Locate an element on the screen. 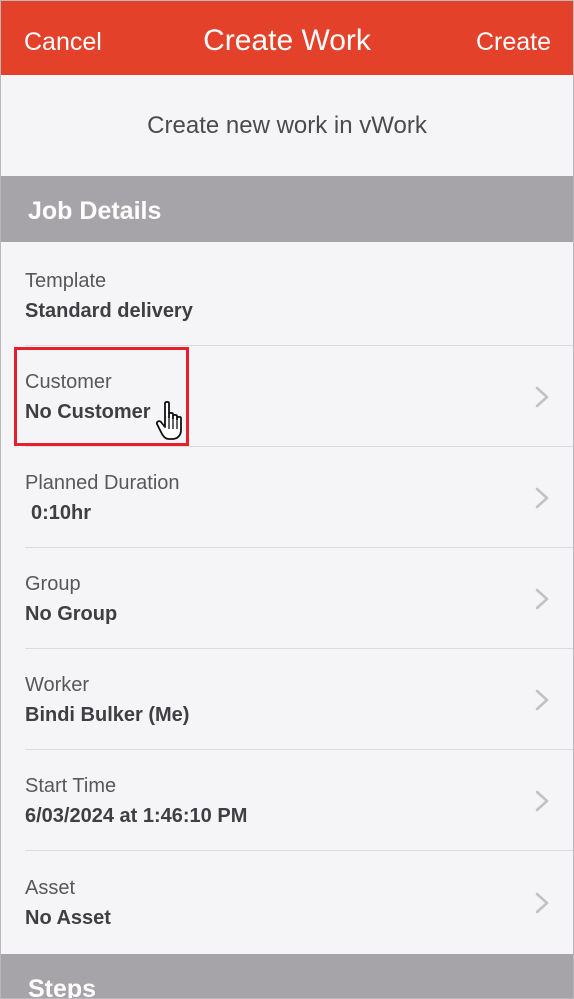 The width and height of the screenshot is (574, 999). asset-value: No Asset is located at coordinates (68, 918).